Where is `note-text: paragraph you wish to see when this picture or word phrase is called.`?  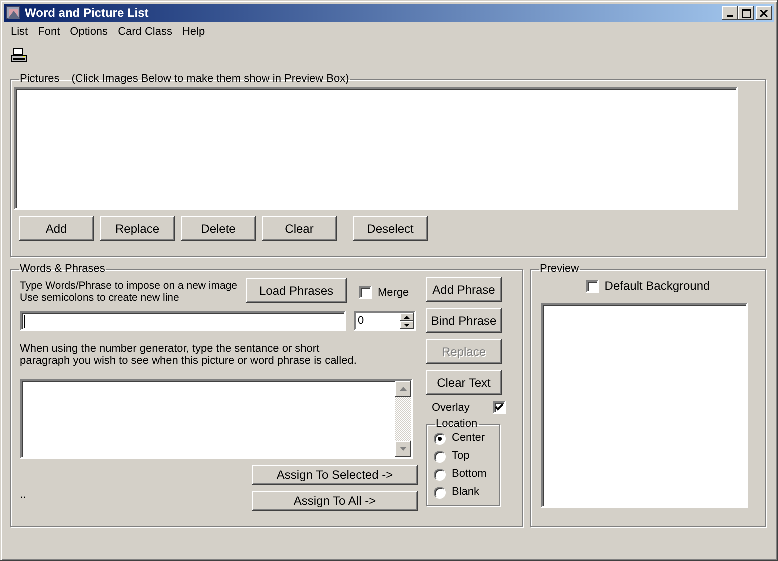 note-text: paragraph you wish to see when this picture or word phrase is called. is located at coordinates (189, 361).